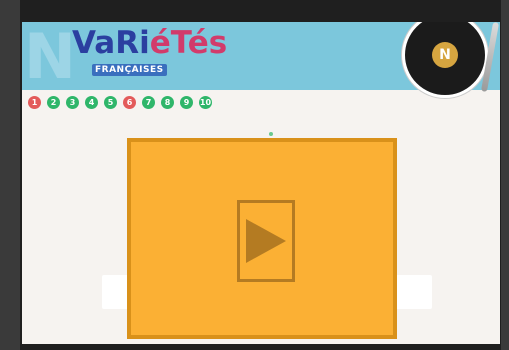 The image size is (509, 350). What do you see at coordinates (445, 55) in the screenshot?
I see `record-label: N` at bounding box center [445, 55].